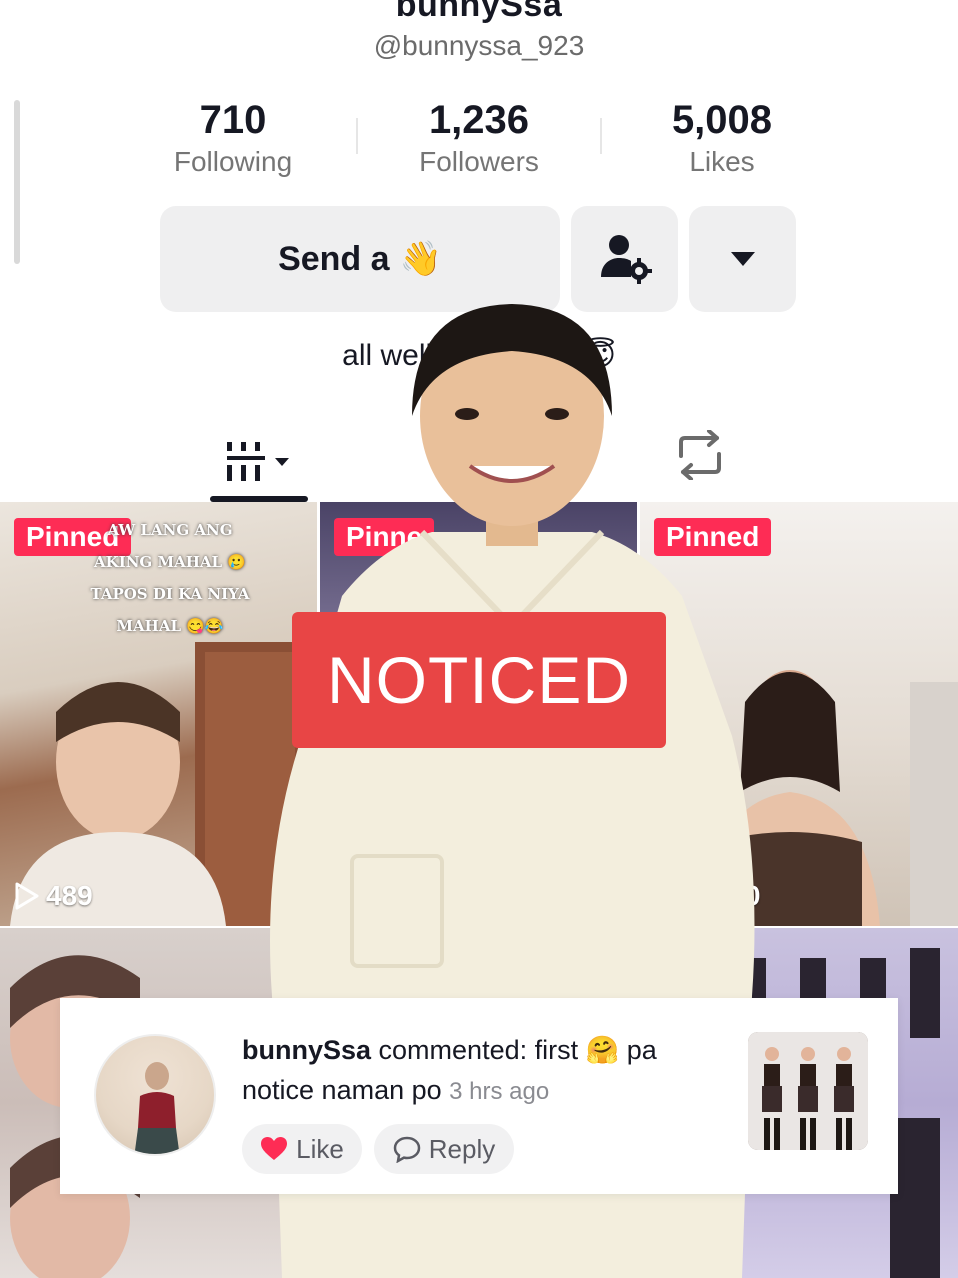 The image size is (958, 1278). Describe the element at coordinates (829, 798) in the screenshot. I see `video-thumbnail` at that location.